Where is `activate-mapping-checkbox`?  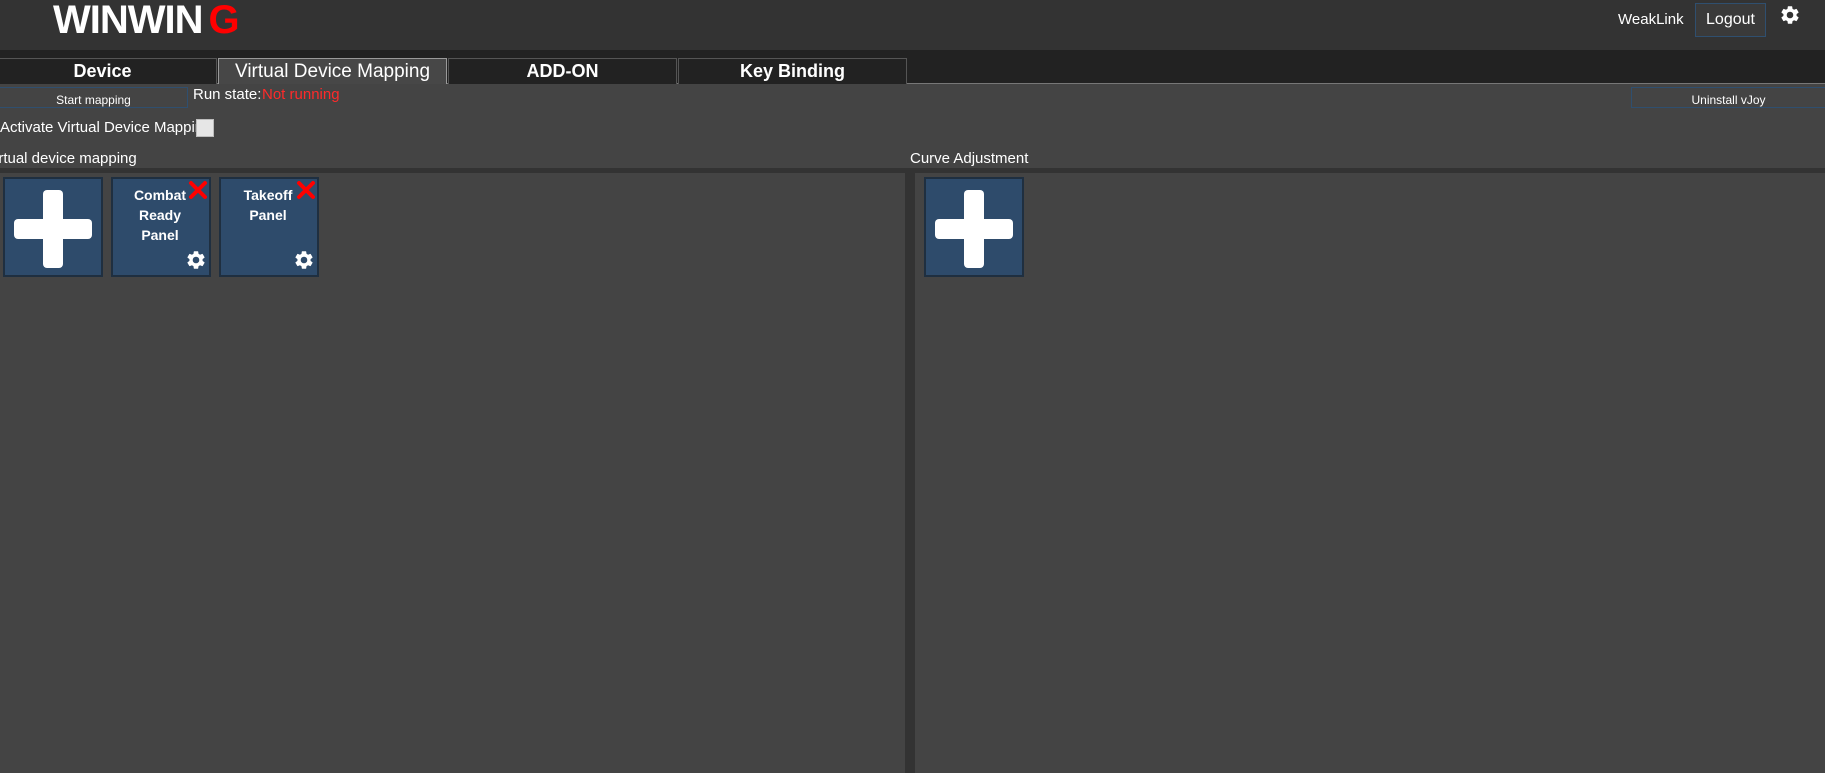 activate-mapping-checkbox is located at coordinates (205, 128).